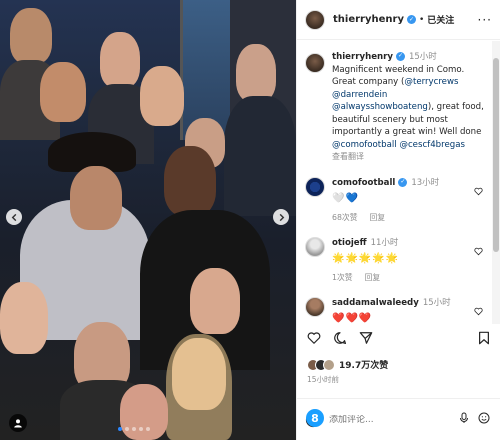 This screenshot has height=440, width=500. Describe the element at coordinates (464, 418) in the screenshot. I see `microphone-icon` at that location.